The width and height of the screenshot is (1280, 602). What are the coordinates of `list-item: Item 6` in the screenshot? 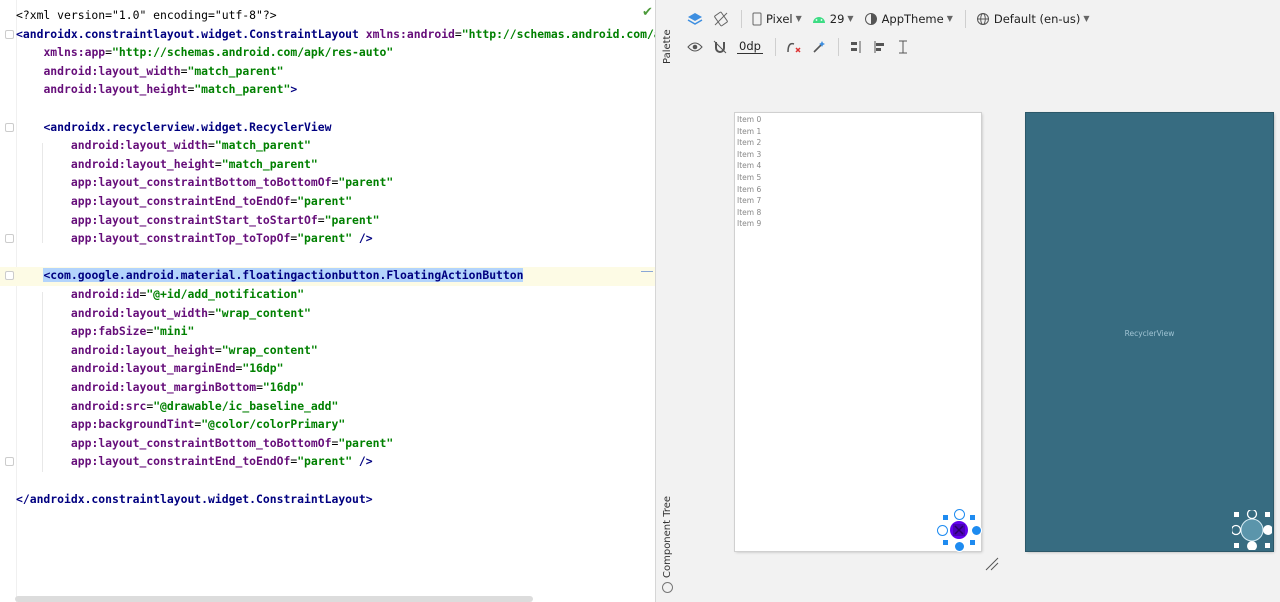 It's located at (749, 189).